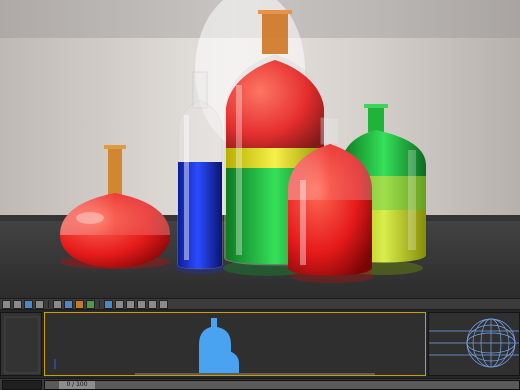  Describe the element at coordinates (68, 304) in the screenshot. I see `camera-icon` at that location.